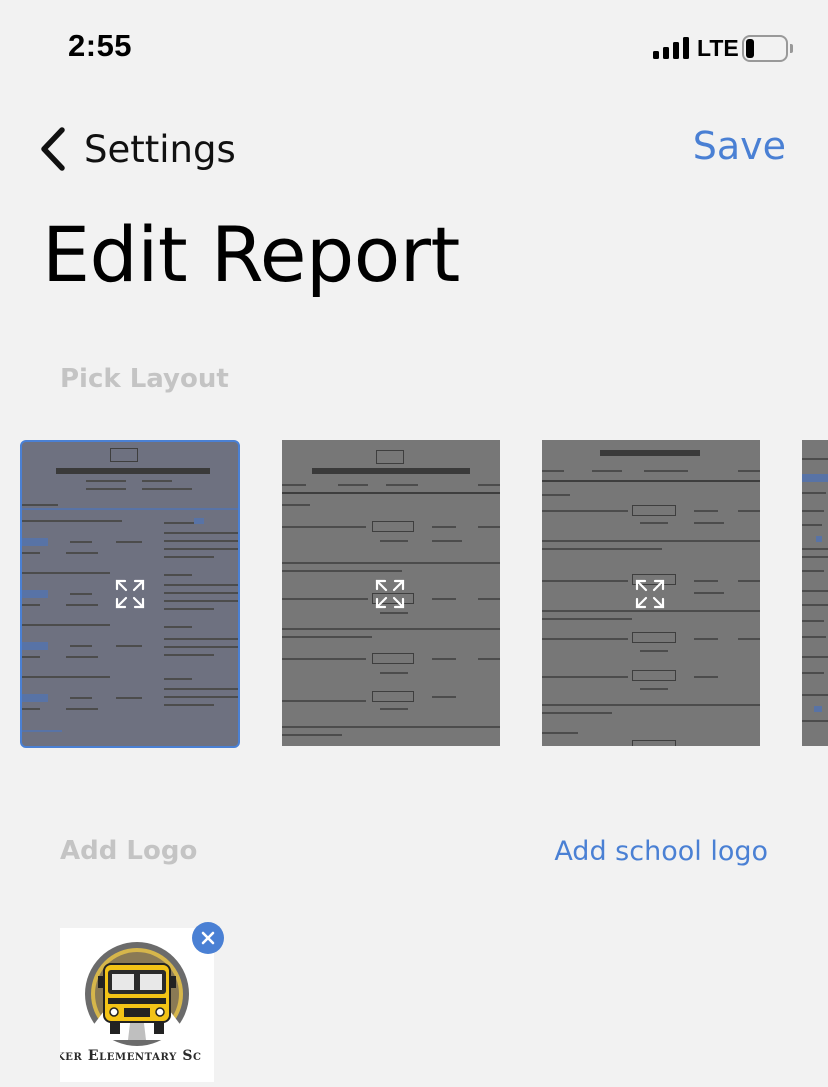 The height and width of the screenshot is (1087, 828). What do you see at coordinates (53, 149) in the screenshot?
I see `chevron-left-icon` at bounding box center [53, 149].